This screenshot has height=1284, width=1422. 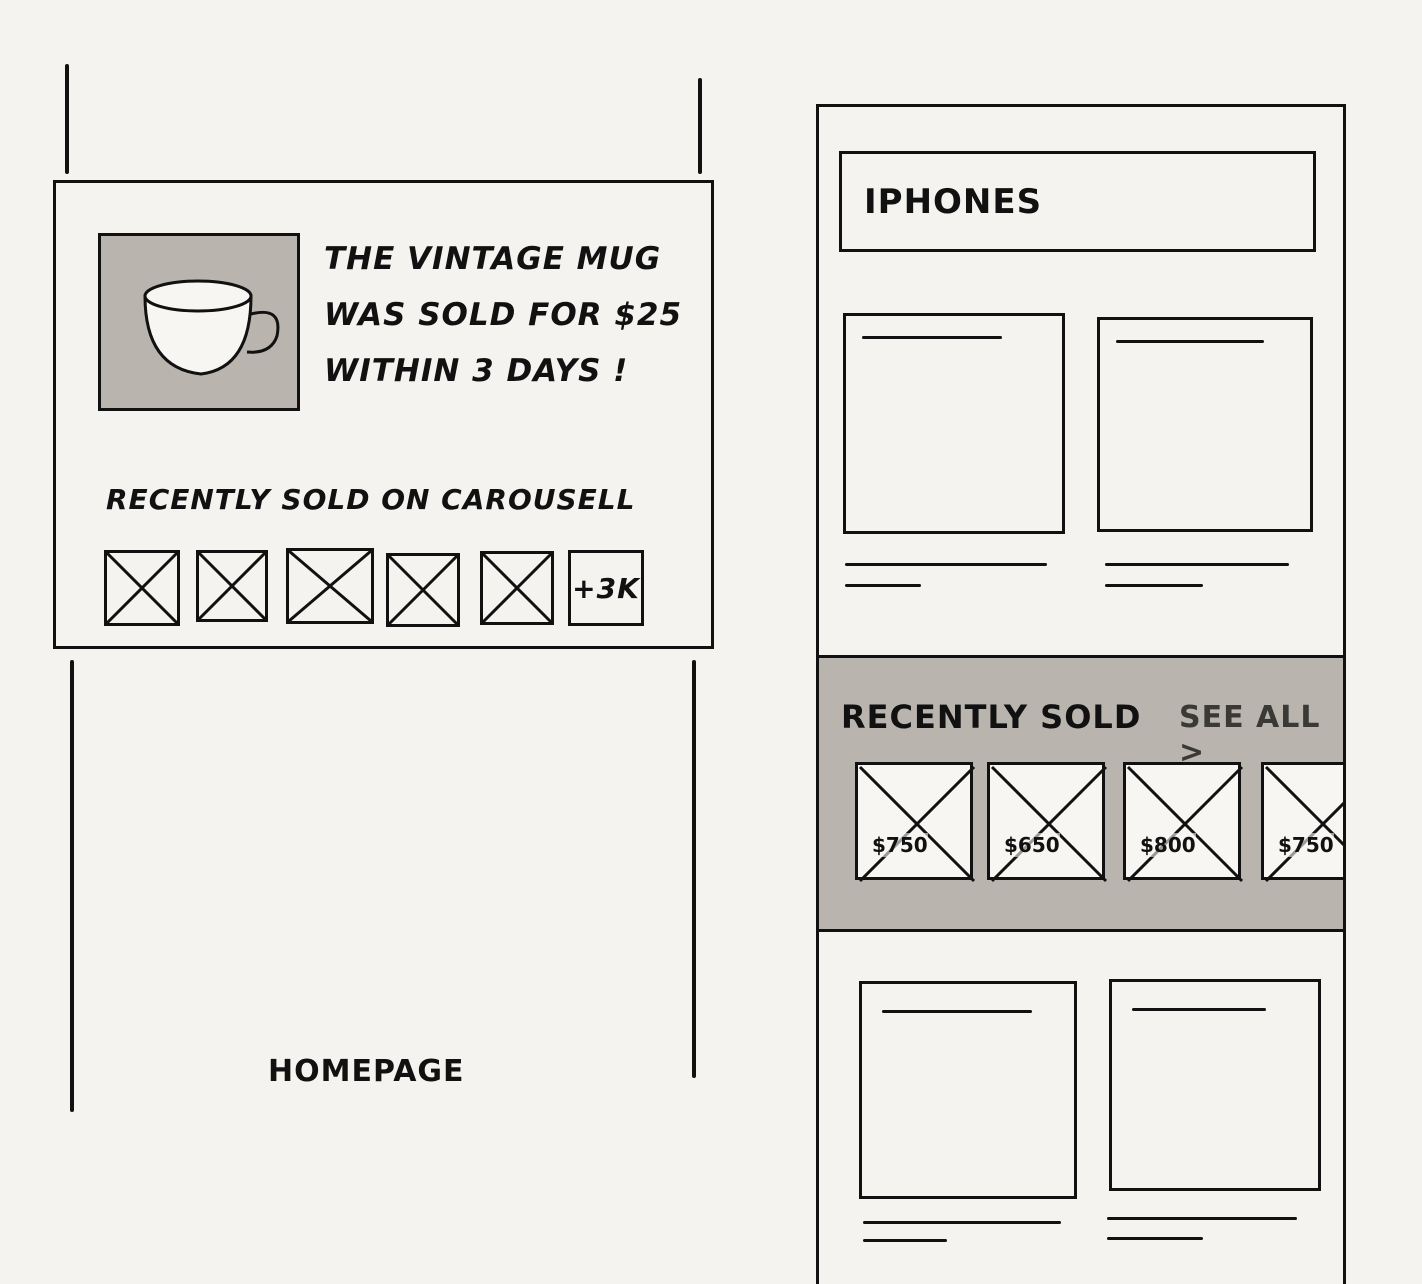 What do you see at coordinates (1032, 845) in the screenshot?
I see `sold-price: $650` at bounding box center [1032, 845].